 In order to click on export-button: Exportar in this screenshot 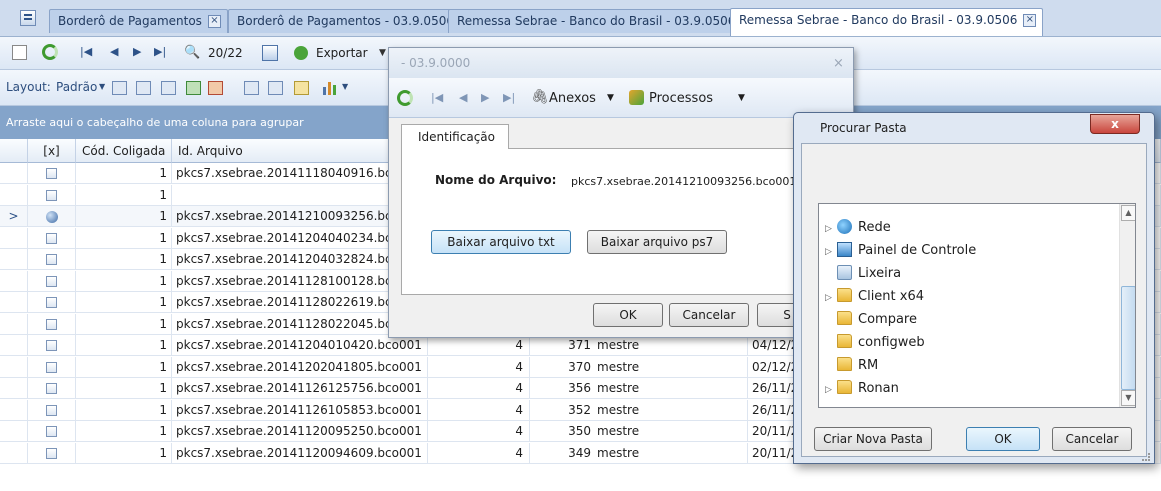, I will do `click(342, 53)`.